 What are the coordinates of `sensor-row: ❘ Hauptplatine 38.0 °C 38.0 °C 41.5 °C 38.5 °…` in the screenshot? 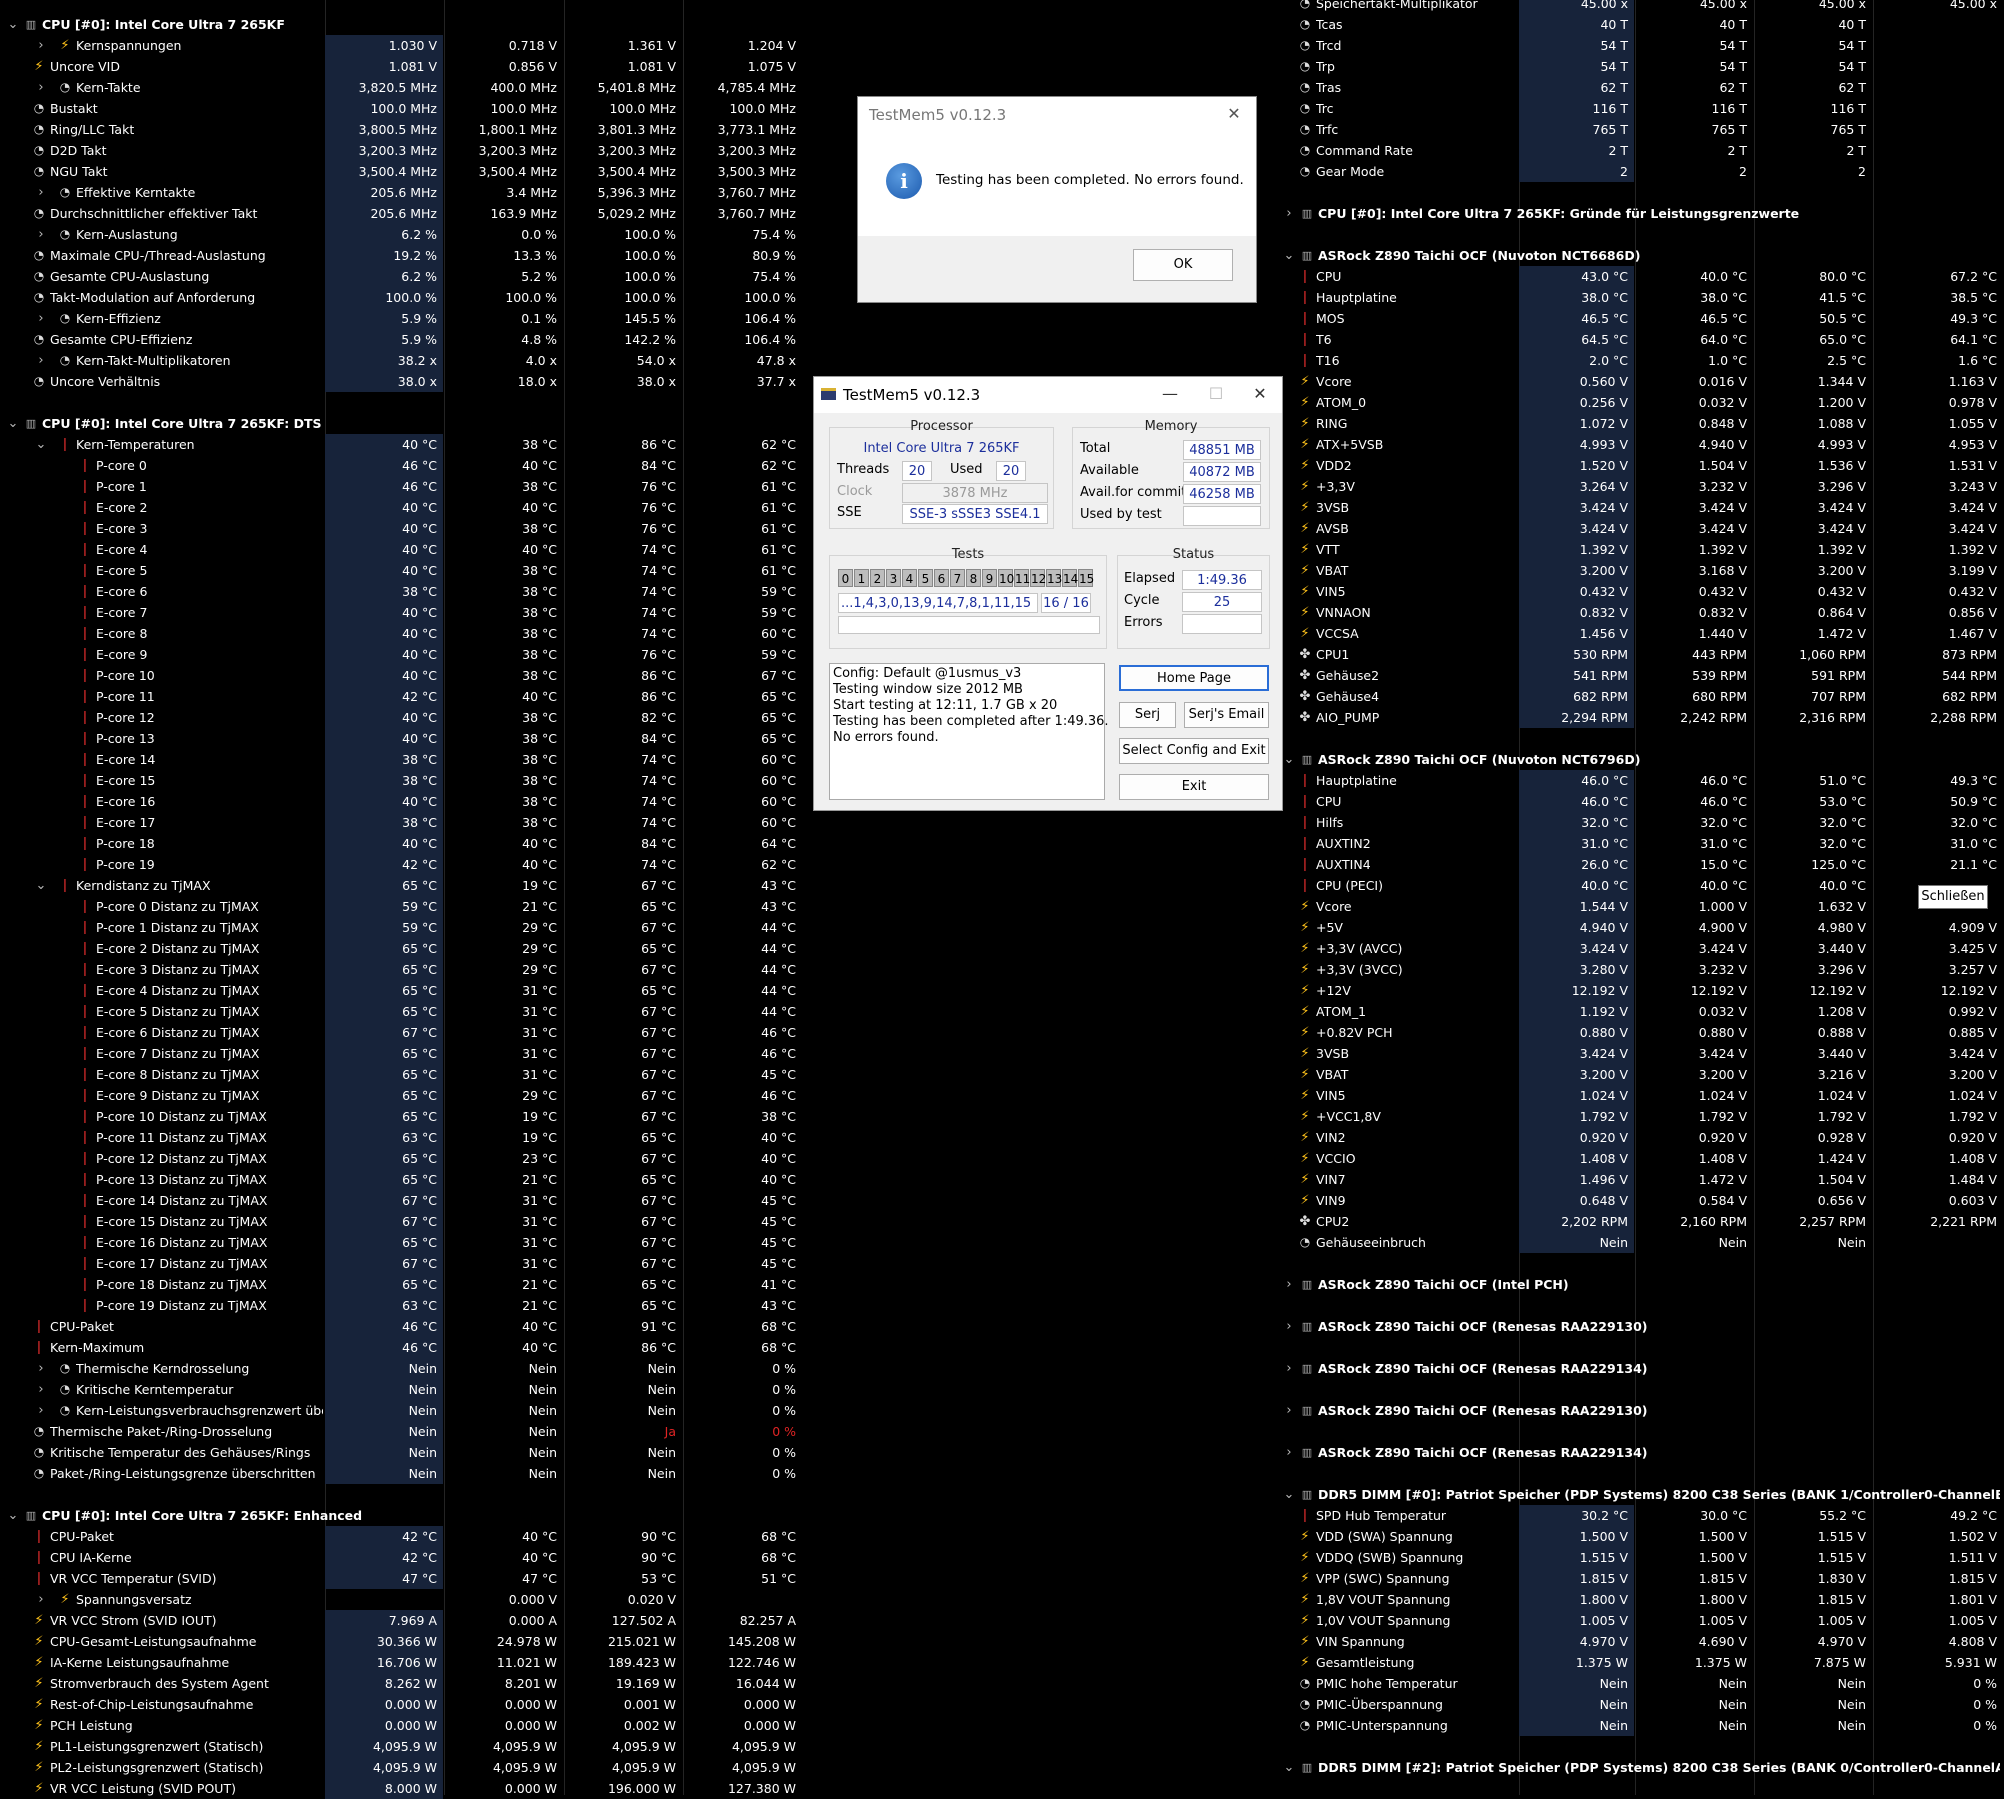 It's located at (1641, 297).